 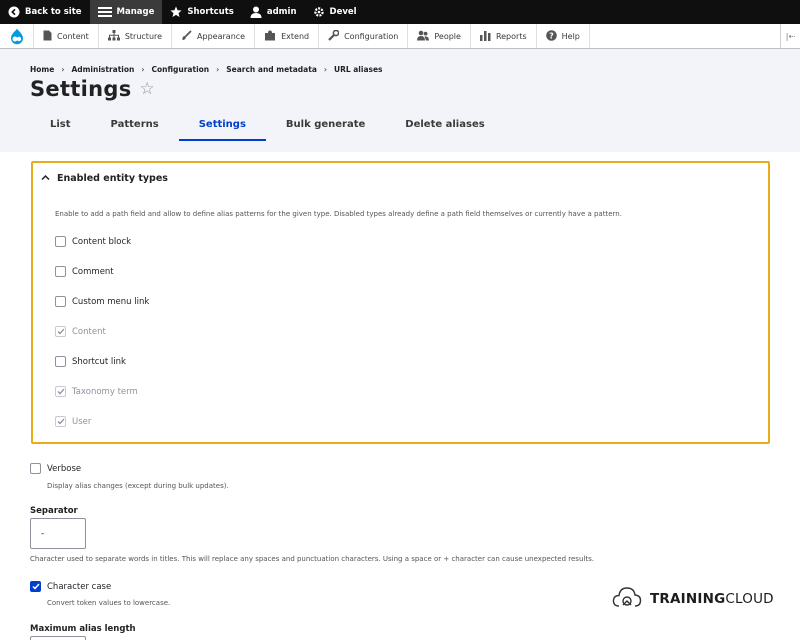 I want to click on tab-bulk-generate: Bulk generate, so click(x=325, y=126).